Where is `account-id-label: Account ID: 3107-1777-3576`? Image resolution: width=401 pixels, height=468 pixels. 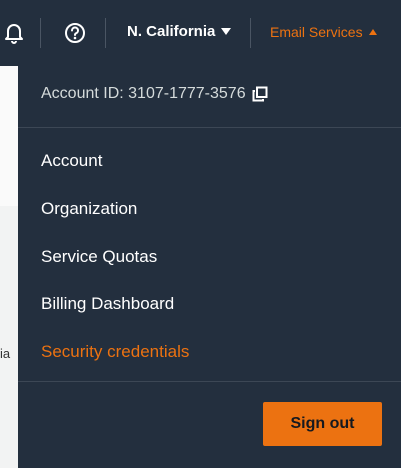 account-id-label: Account ID: 3107-1777-3576 is located at coordinates (143, 93).